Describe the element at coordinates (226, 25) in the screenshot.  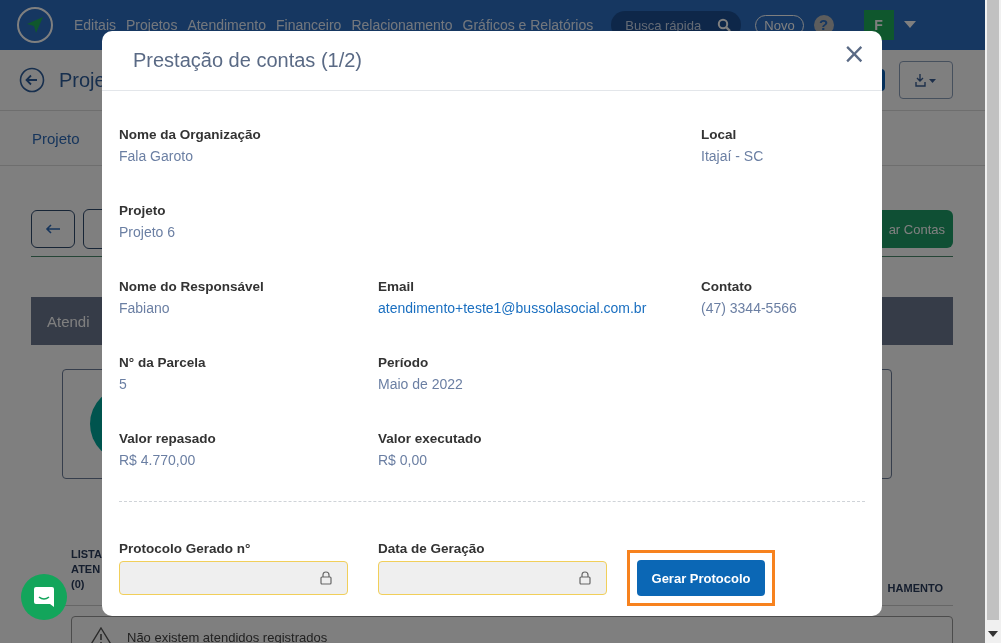
I see `nav-link: Atendimento` at that location.